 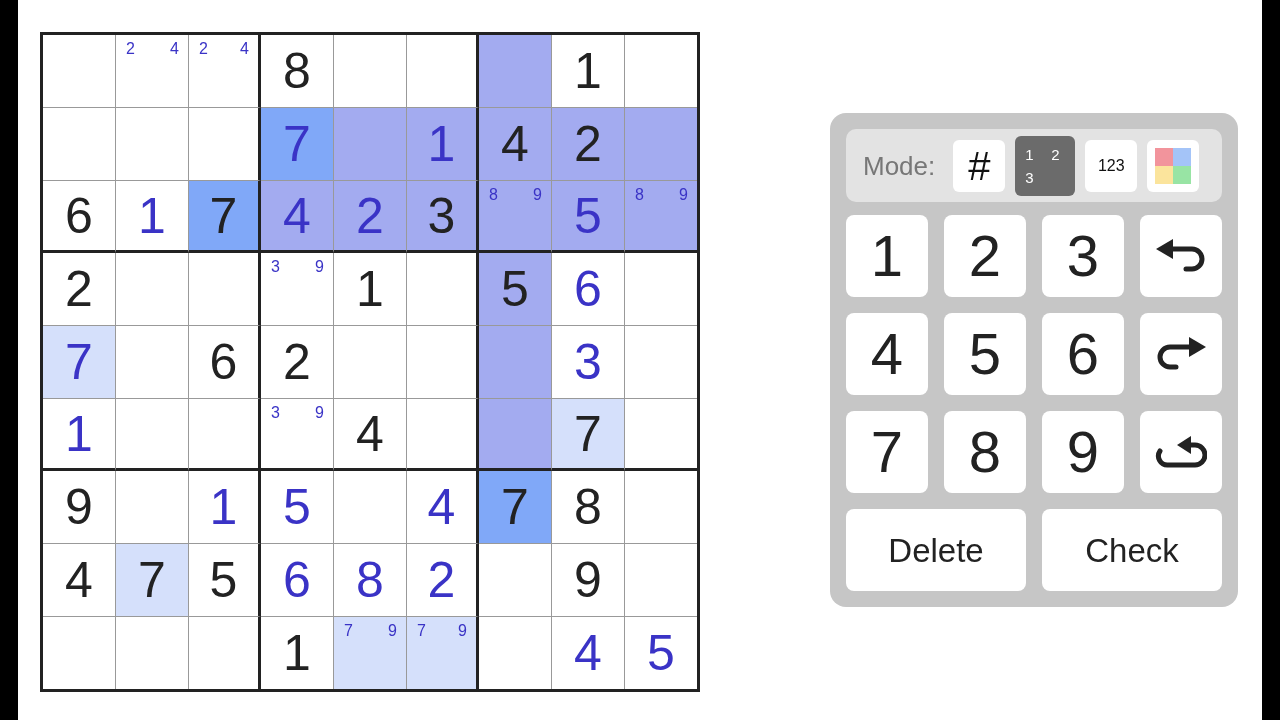 I want to click on normal-mode-button: #, so click(x=979, y=165).